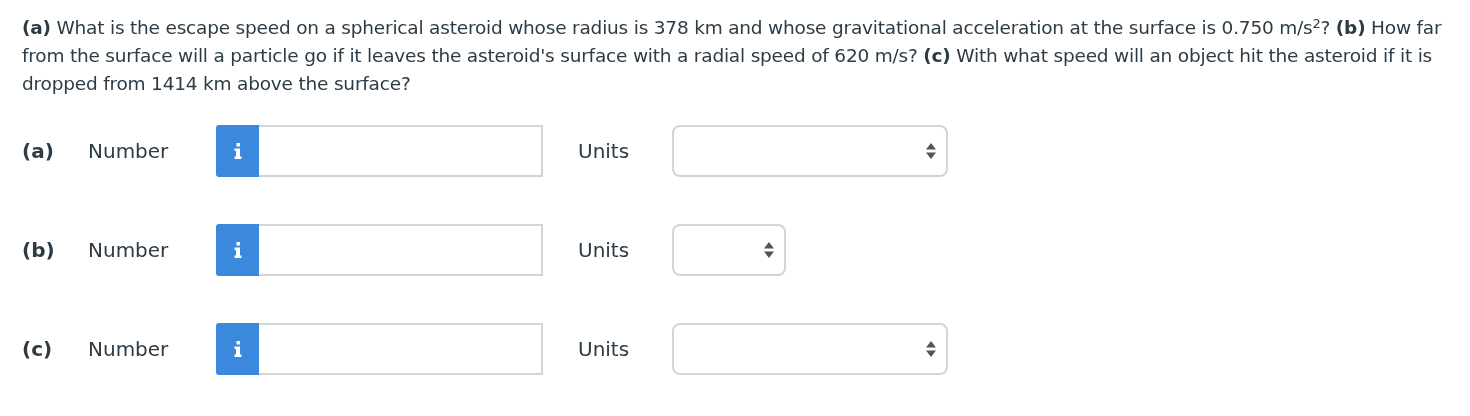  I want to click on part-label: (b), so click(39, 250).